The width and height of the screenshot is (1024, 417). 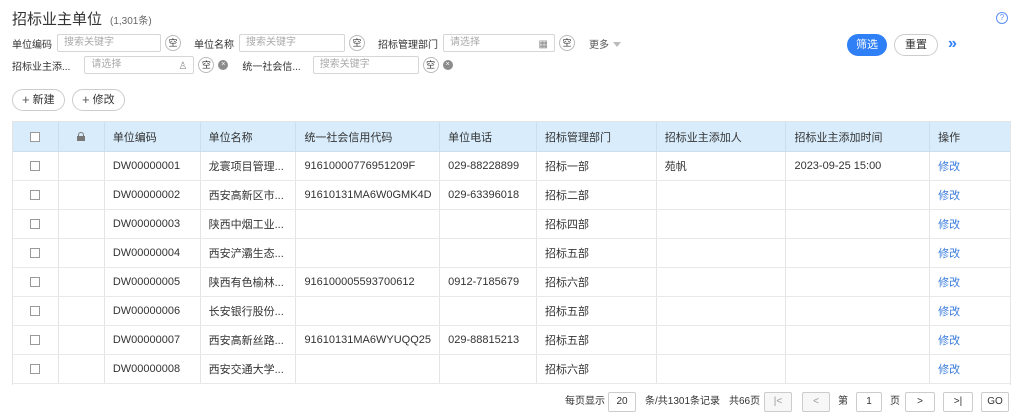 I want to click on expand-icon: », so click(x=952, y=44).